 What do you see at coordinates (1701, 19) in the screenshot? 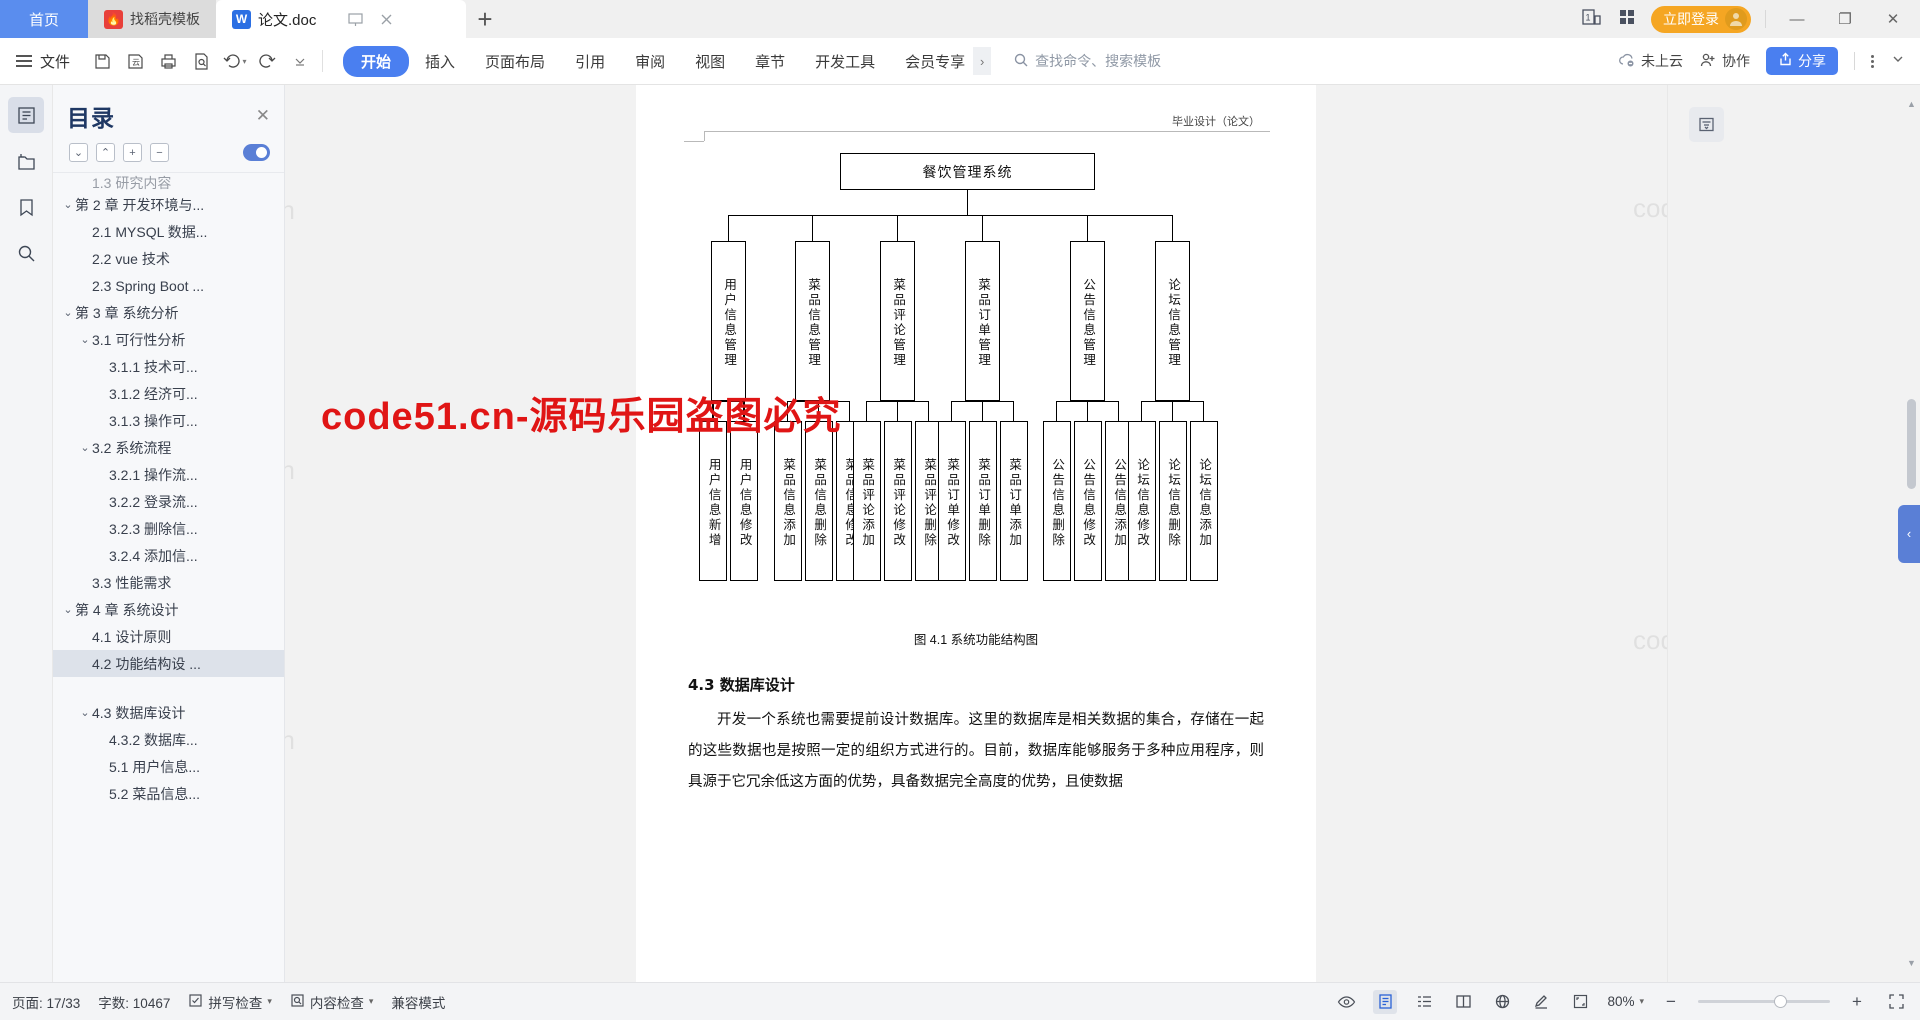
I see `login-button: 立即登录` at bounding box center [1701, 19].